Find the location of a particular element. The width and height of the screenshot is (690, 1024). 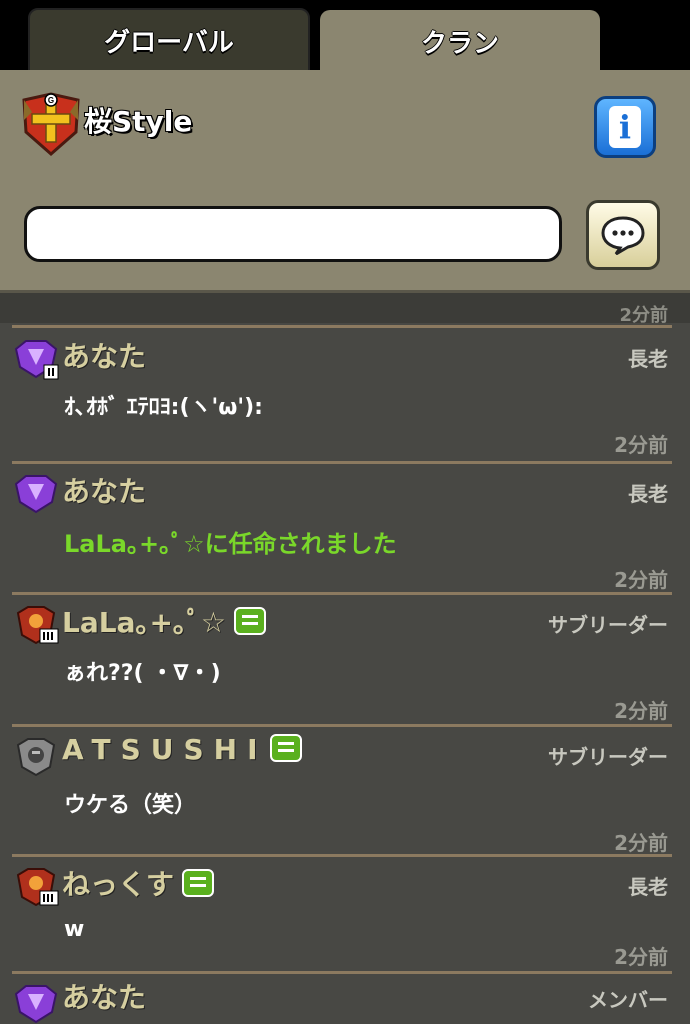

sender-name: ねっくす is located at coordinates (138, 883).